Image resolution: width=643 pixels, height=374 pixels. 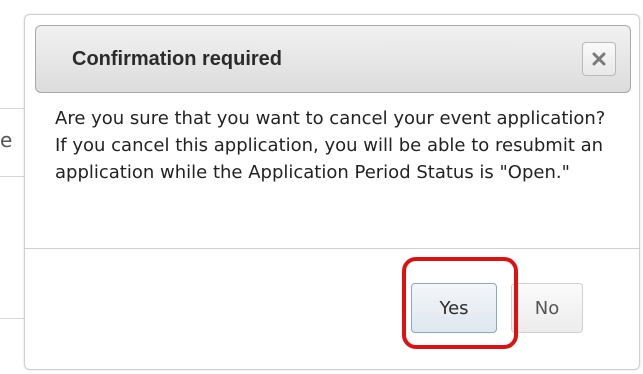 I want to click on no-button: No, so click(x=547, y=308).